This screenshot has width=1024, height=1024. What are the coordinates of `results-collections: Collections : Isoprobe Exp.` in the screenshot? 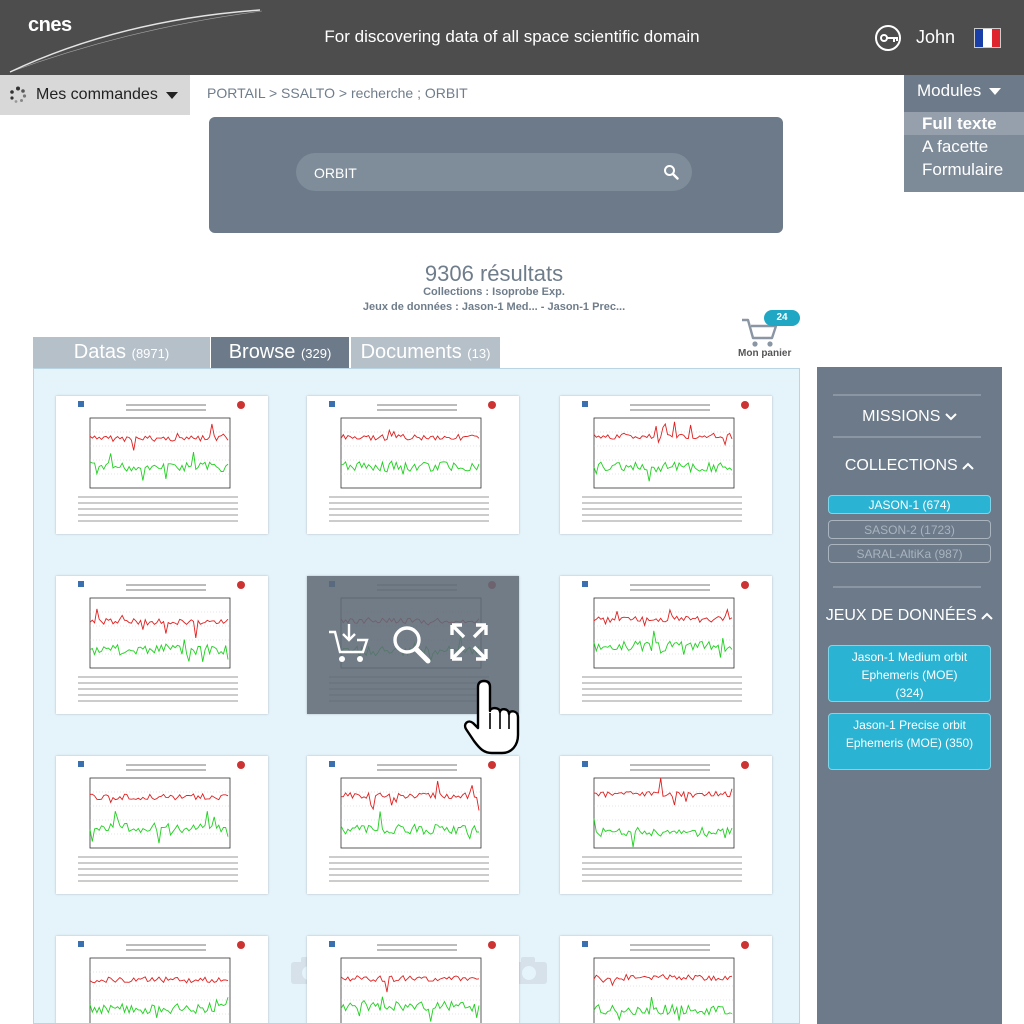 It's located at (494, 292).